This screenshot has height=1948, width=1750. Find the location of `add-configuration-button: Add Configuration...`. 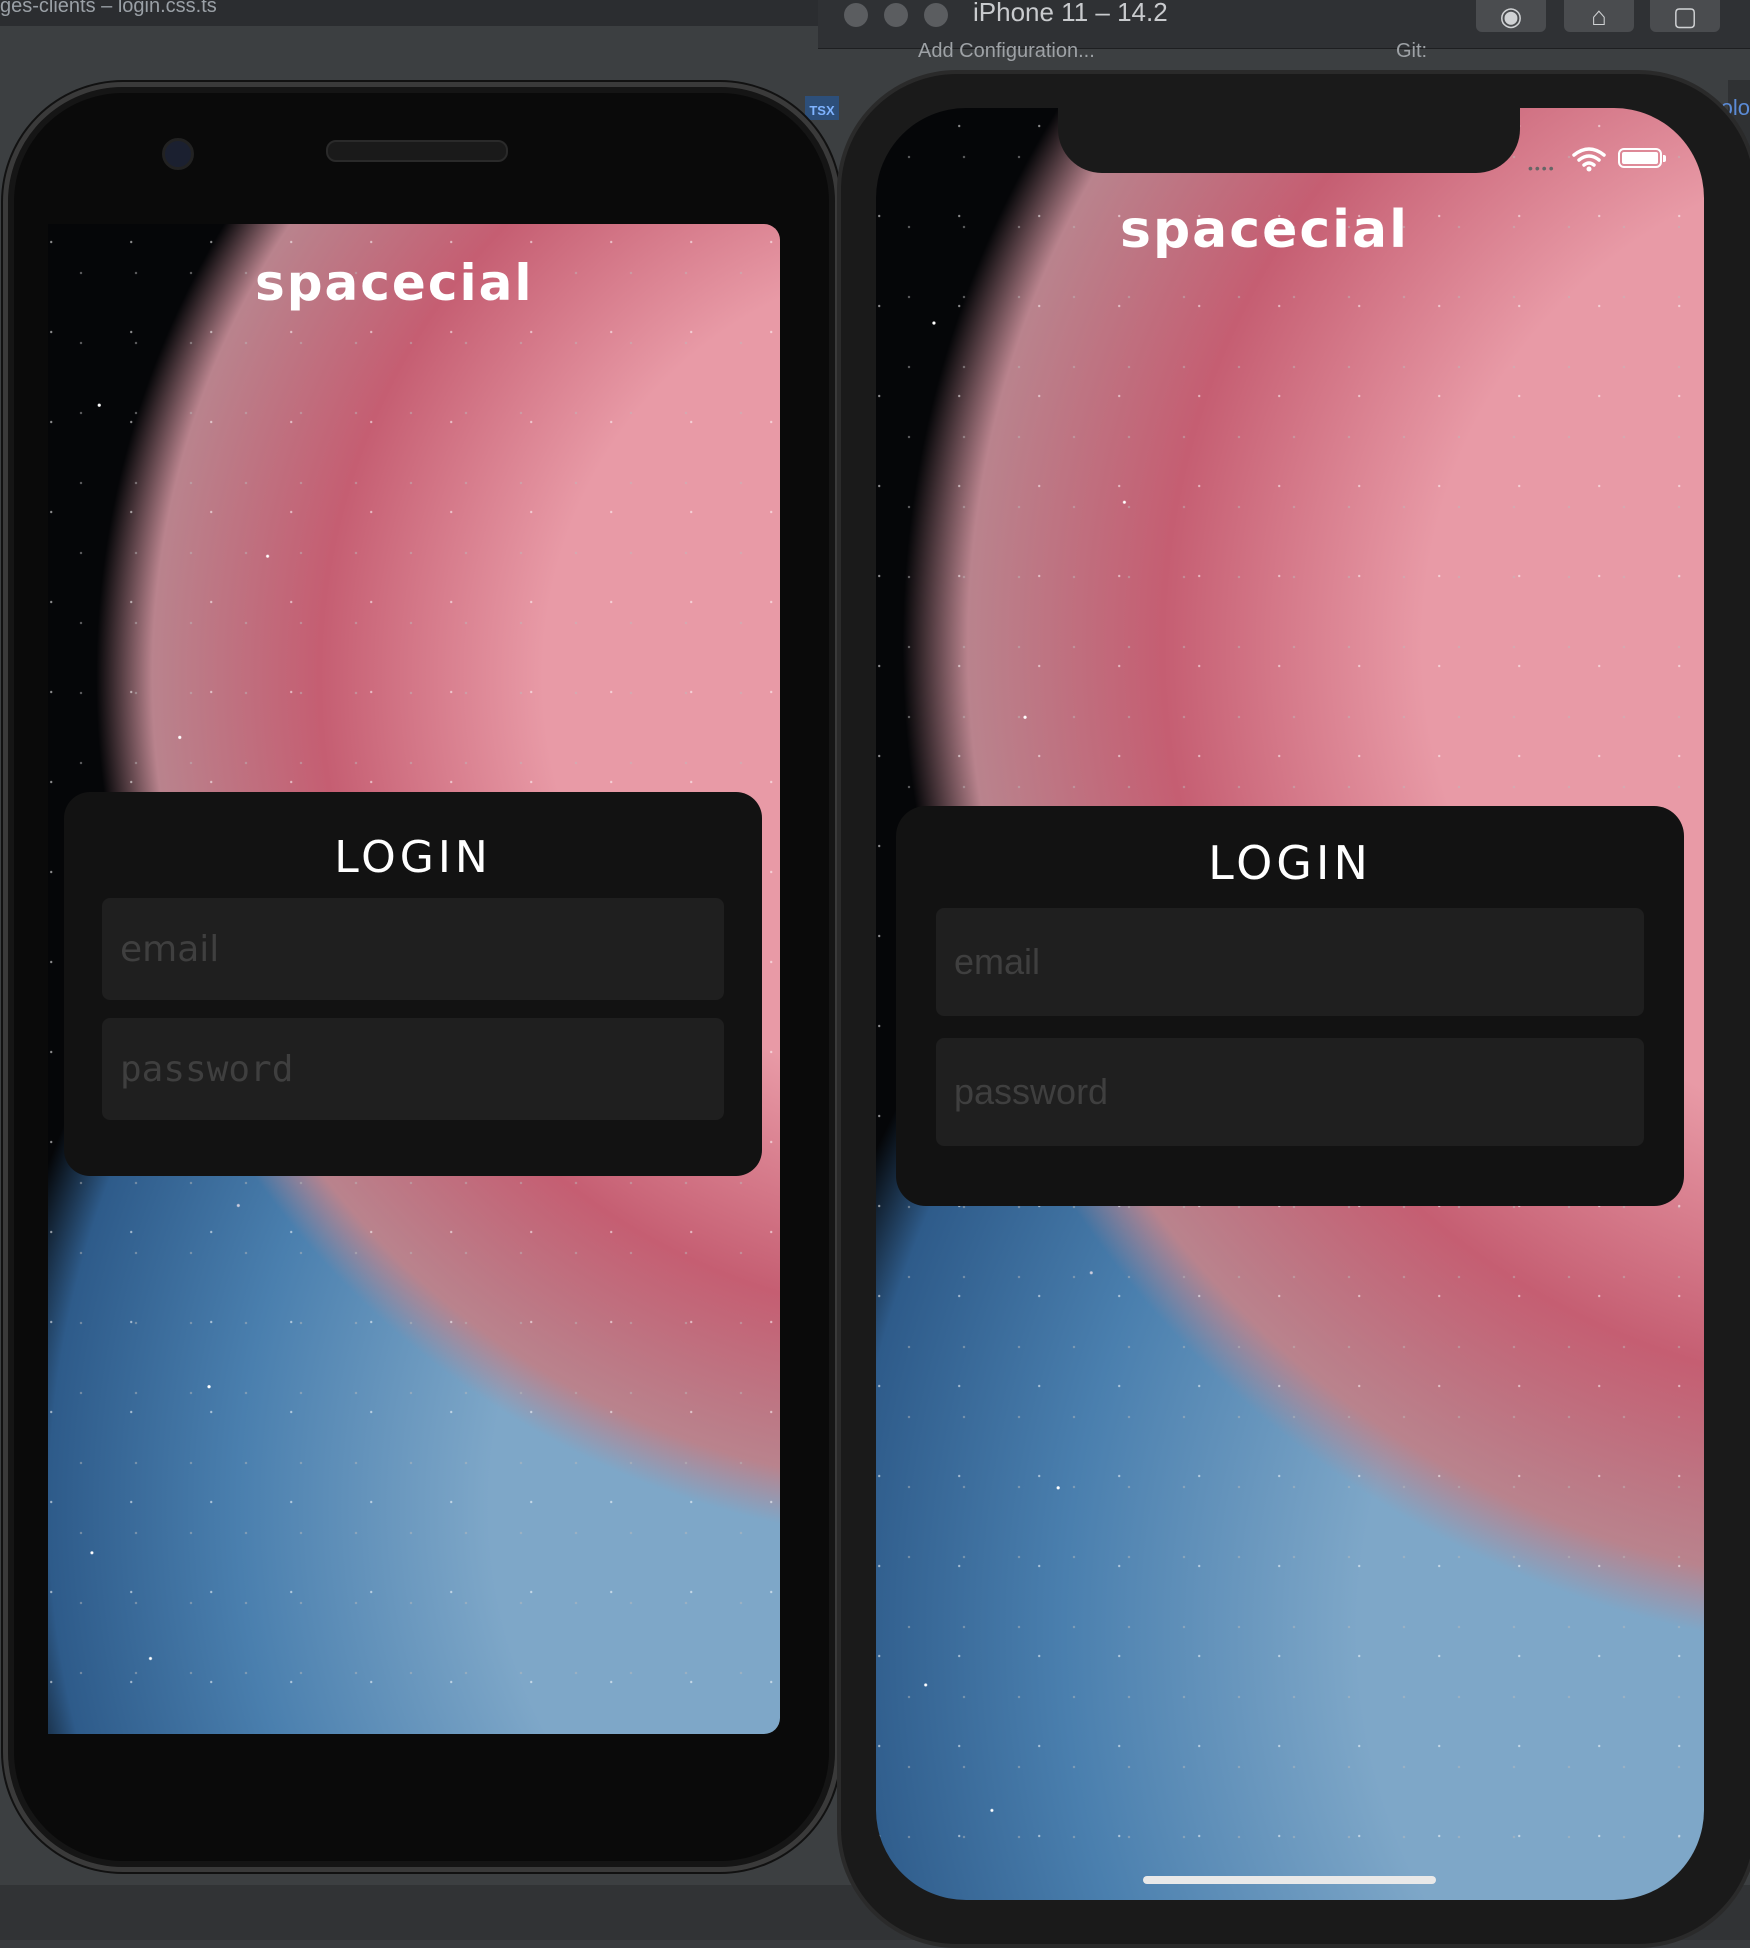

add-configuration-button: Add Configuration... is located at coordinates (1006, 51).